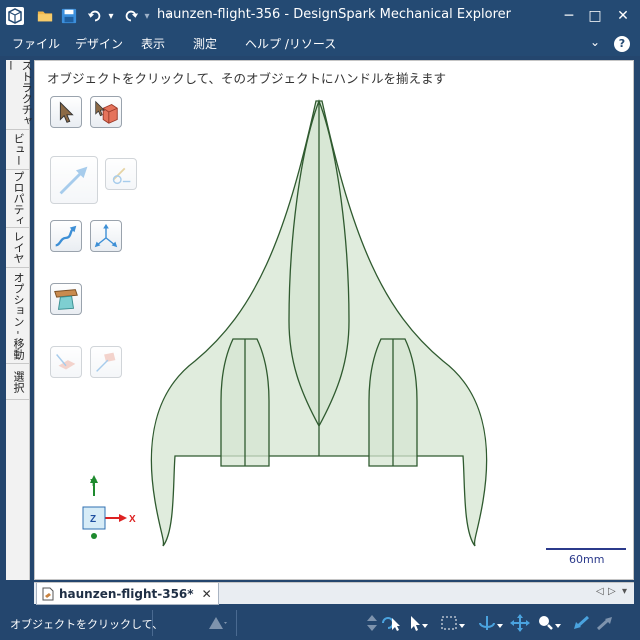 The height and width of the screenshot is (640, 640). What do you see at coordinates (392, 623) in the screenshot?
I see `status-undo-select-icon` at bounding box center [392, 623].